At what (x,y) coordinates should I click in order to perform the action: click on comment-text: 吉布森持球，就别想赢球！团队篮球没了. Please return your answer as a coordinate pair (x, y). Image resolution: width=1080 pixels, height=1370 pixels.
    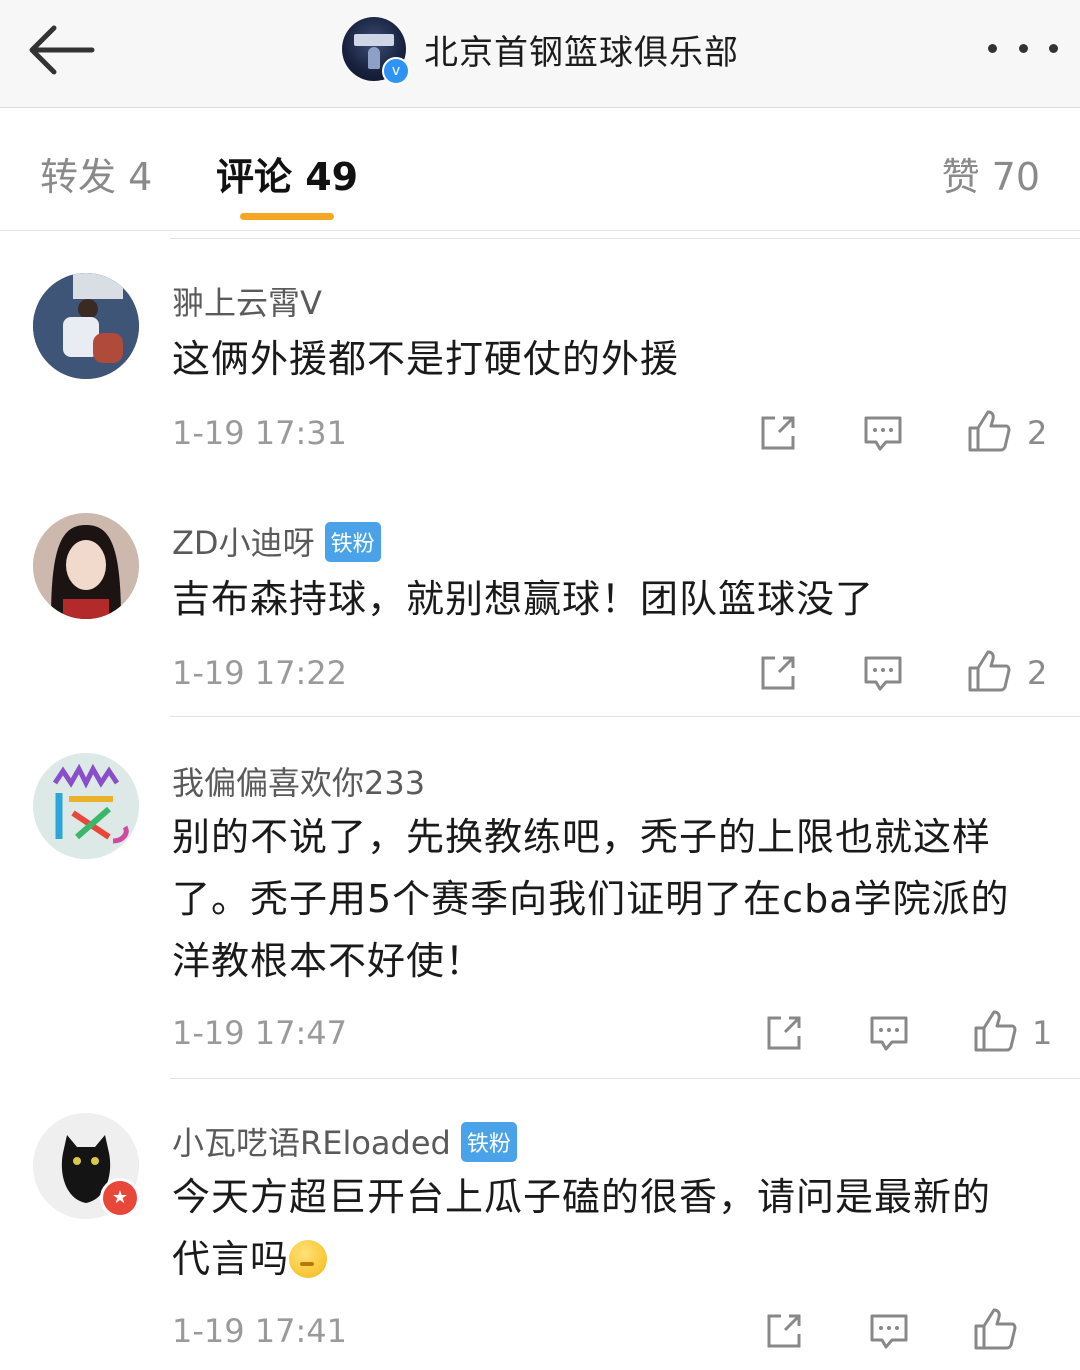
    Looking at the image, I should click on (523, 599).